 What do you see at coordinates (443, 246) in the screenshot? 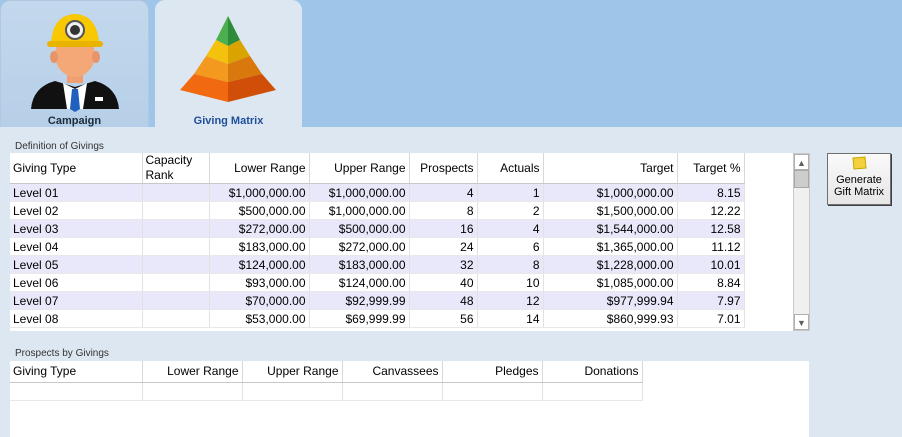
I see `table-cell: 24` at bounding box center [443, 246].